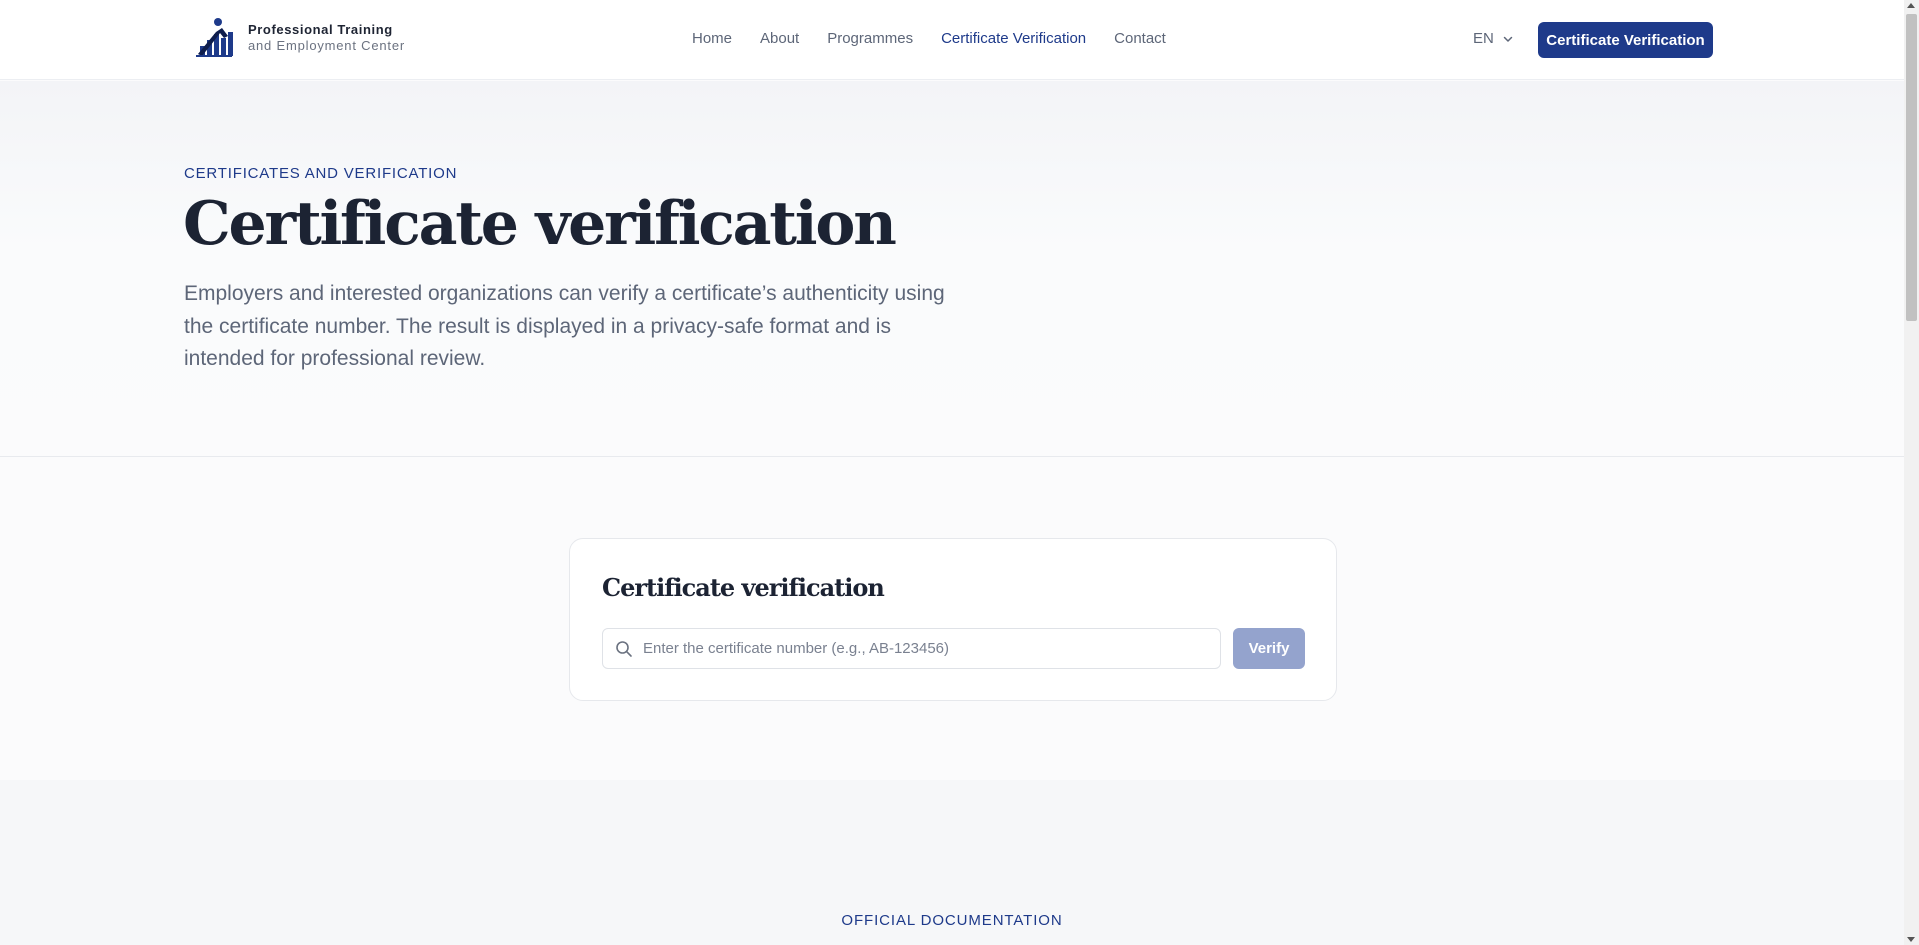  What do you see at coordinates (779, 38) in the screenshot?
I see `nav-about: About` at bounding box center [779, 38].